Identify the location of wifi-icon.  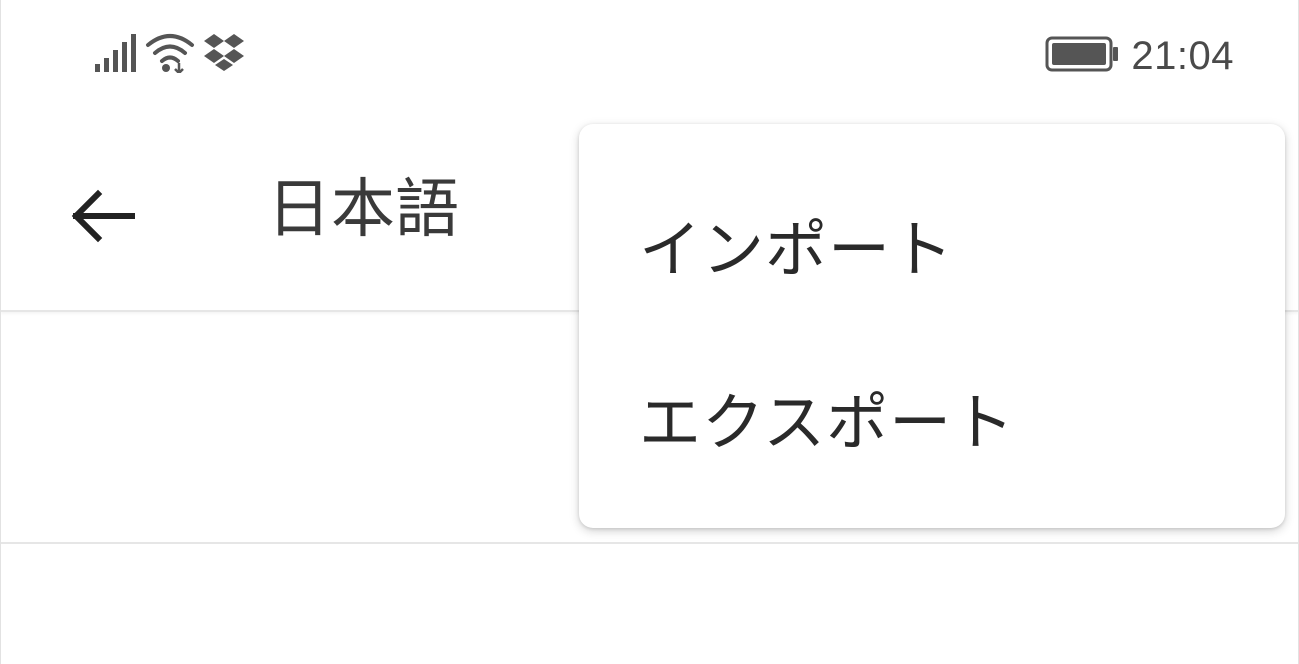
(170, 54).